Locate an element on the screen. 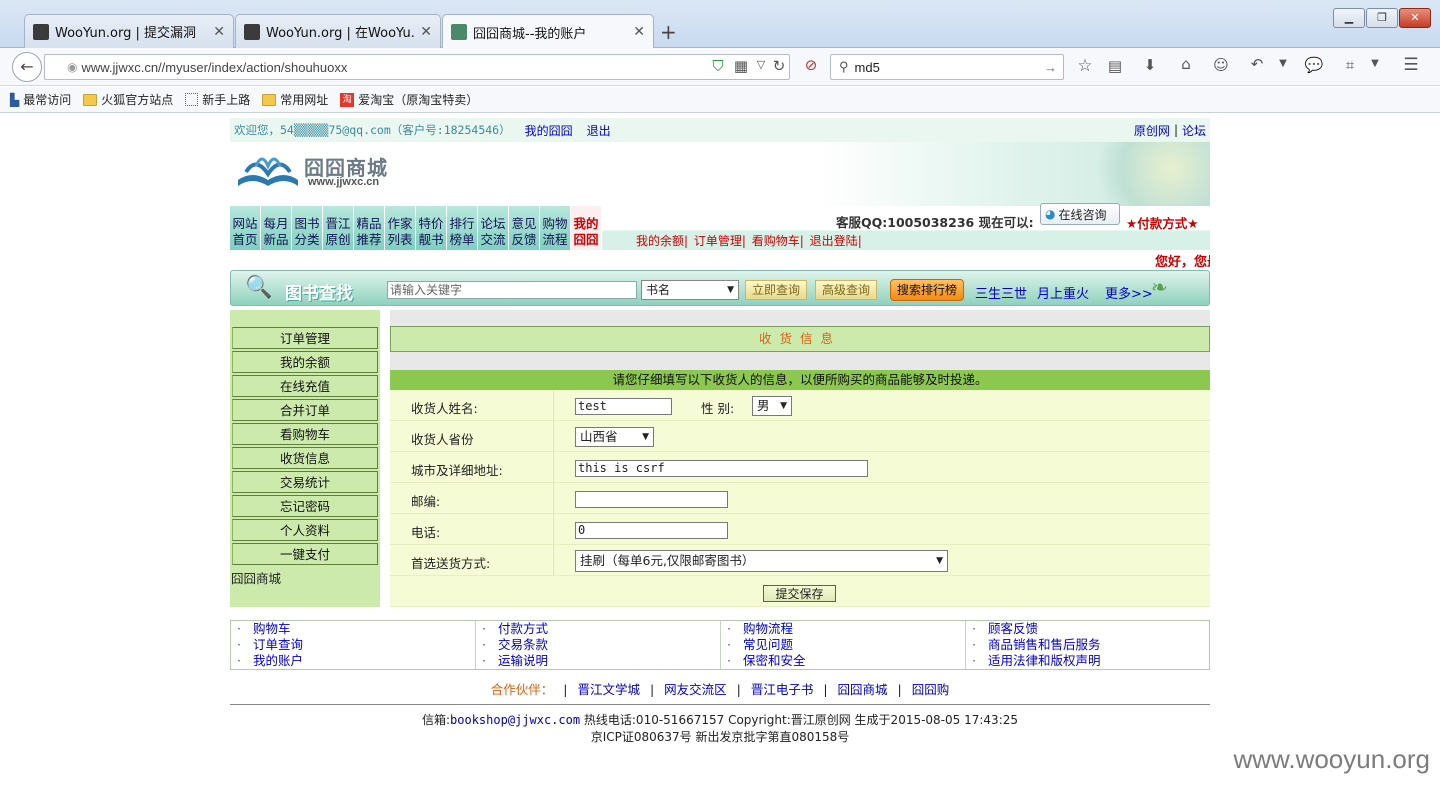 Image resolution: width=1440 pixels, height=787 pixels. partner-link-shop: 囧囧商城 is located at coordinates (863, 689).